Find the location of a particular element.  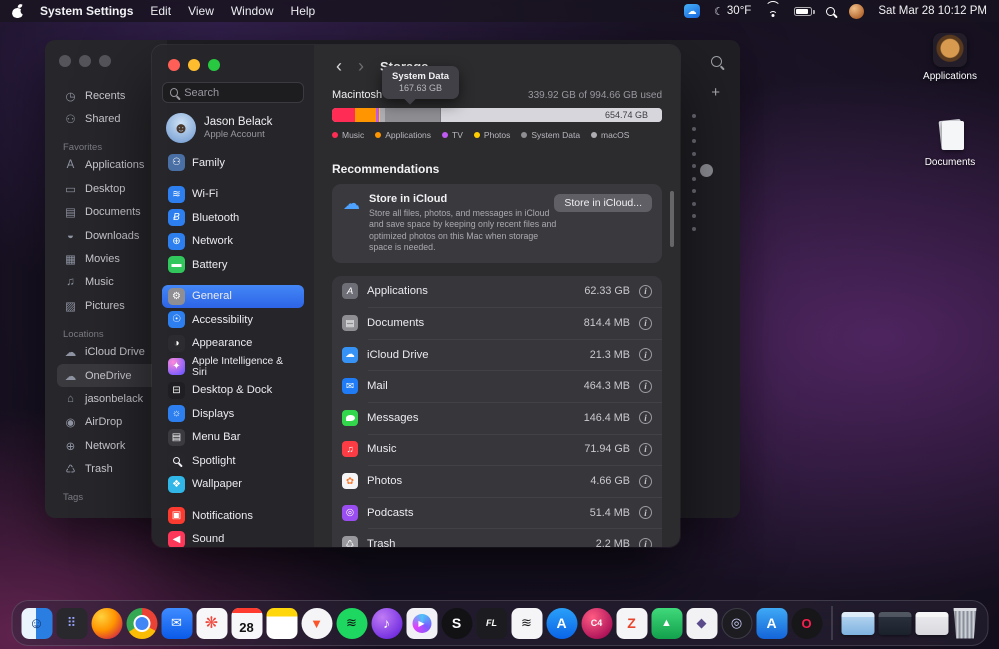

dock-app-store-icon: A is located at coordinates (561, 623).